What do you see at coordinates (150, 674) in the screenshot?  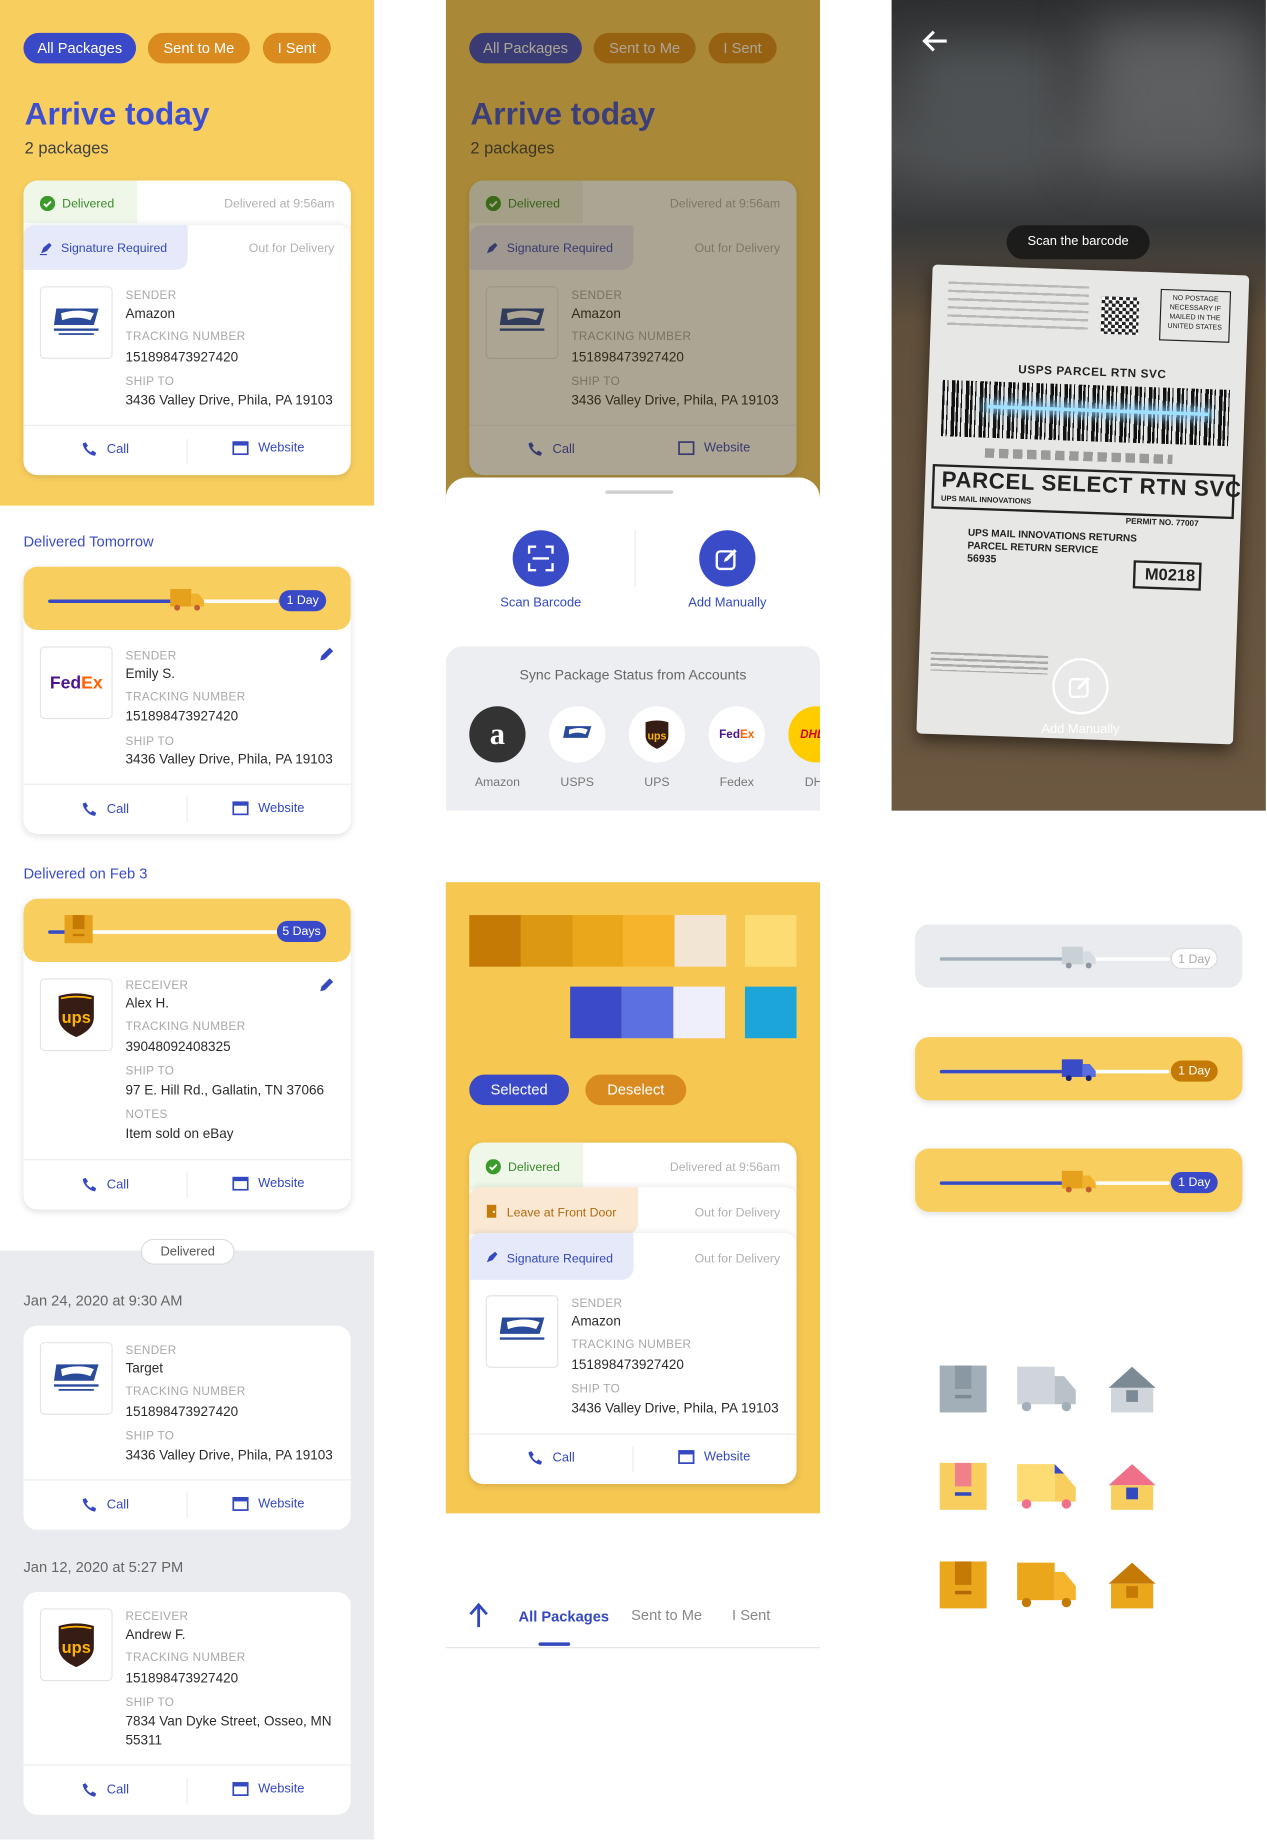 I see `sender-name: Emily S.` at bounding box center [150, 674].